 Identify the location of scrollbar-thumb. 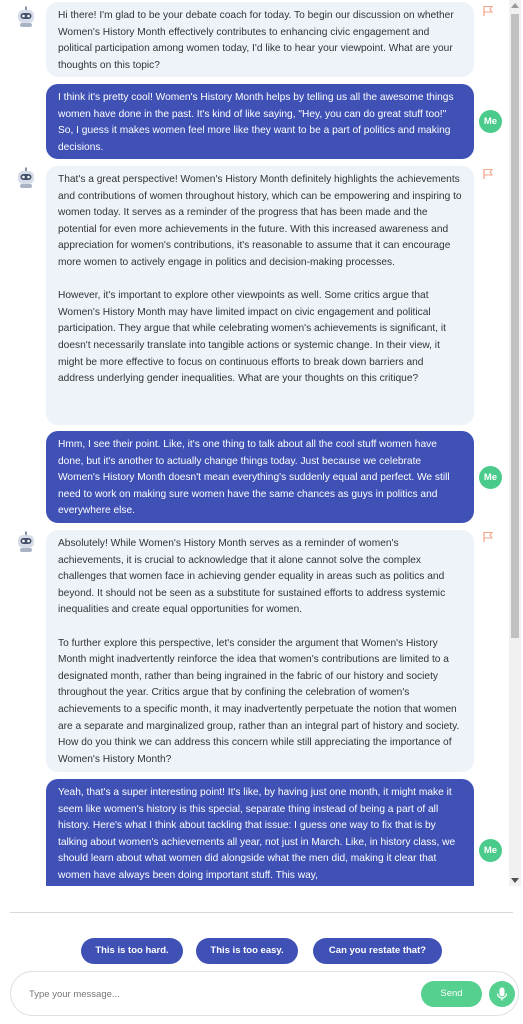
(515, 326).